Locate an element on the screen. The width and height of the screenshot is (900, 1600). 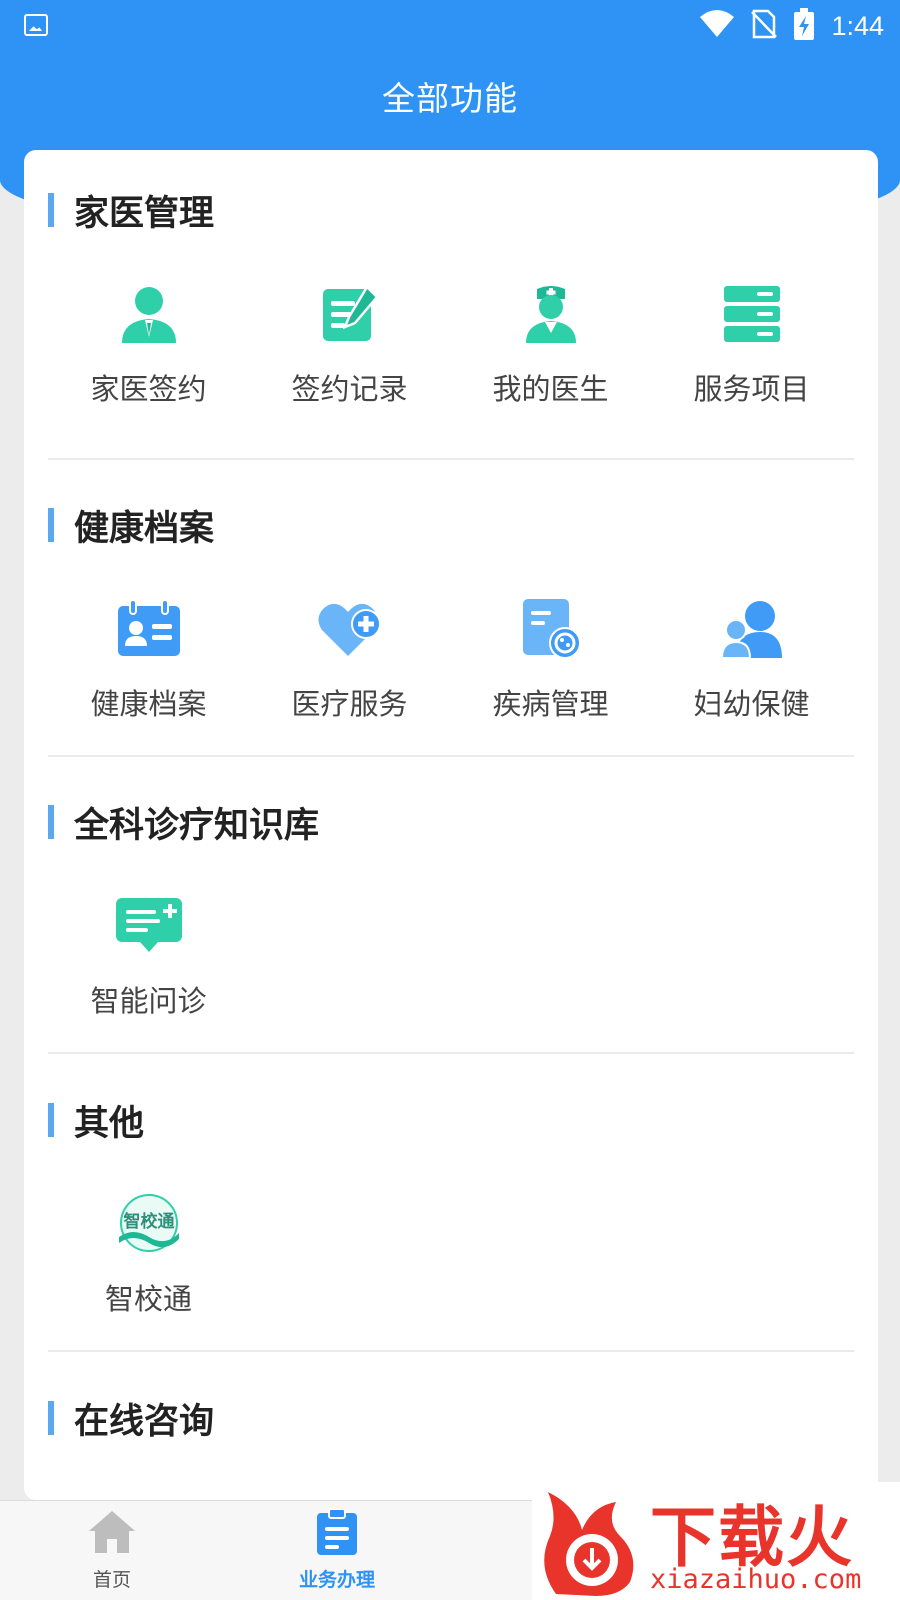
section-title: 其他 is located at coordinates (109, 1123).